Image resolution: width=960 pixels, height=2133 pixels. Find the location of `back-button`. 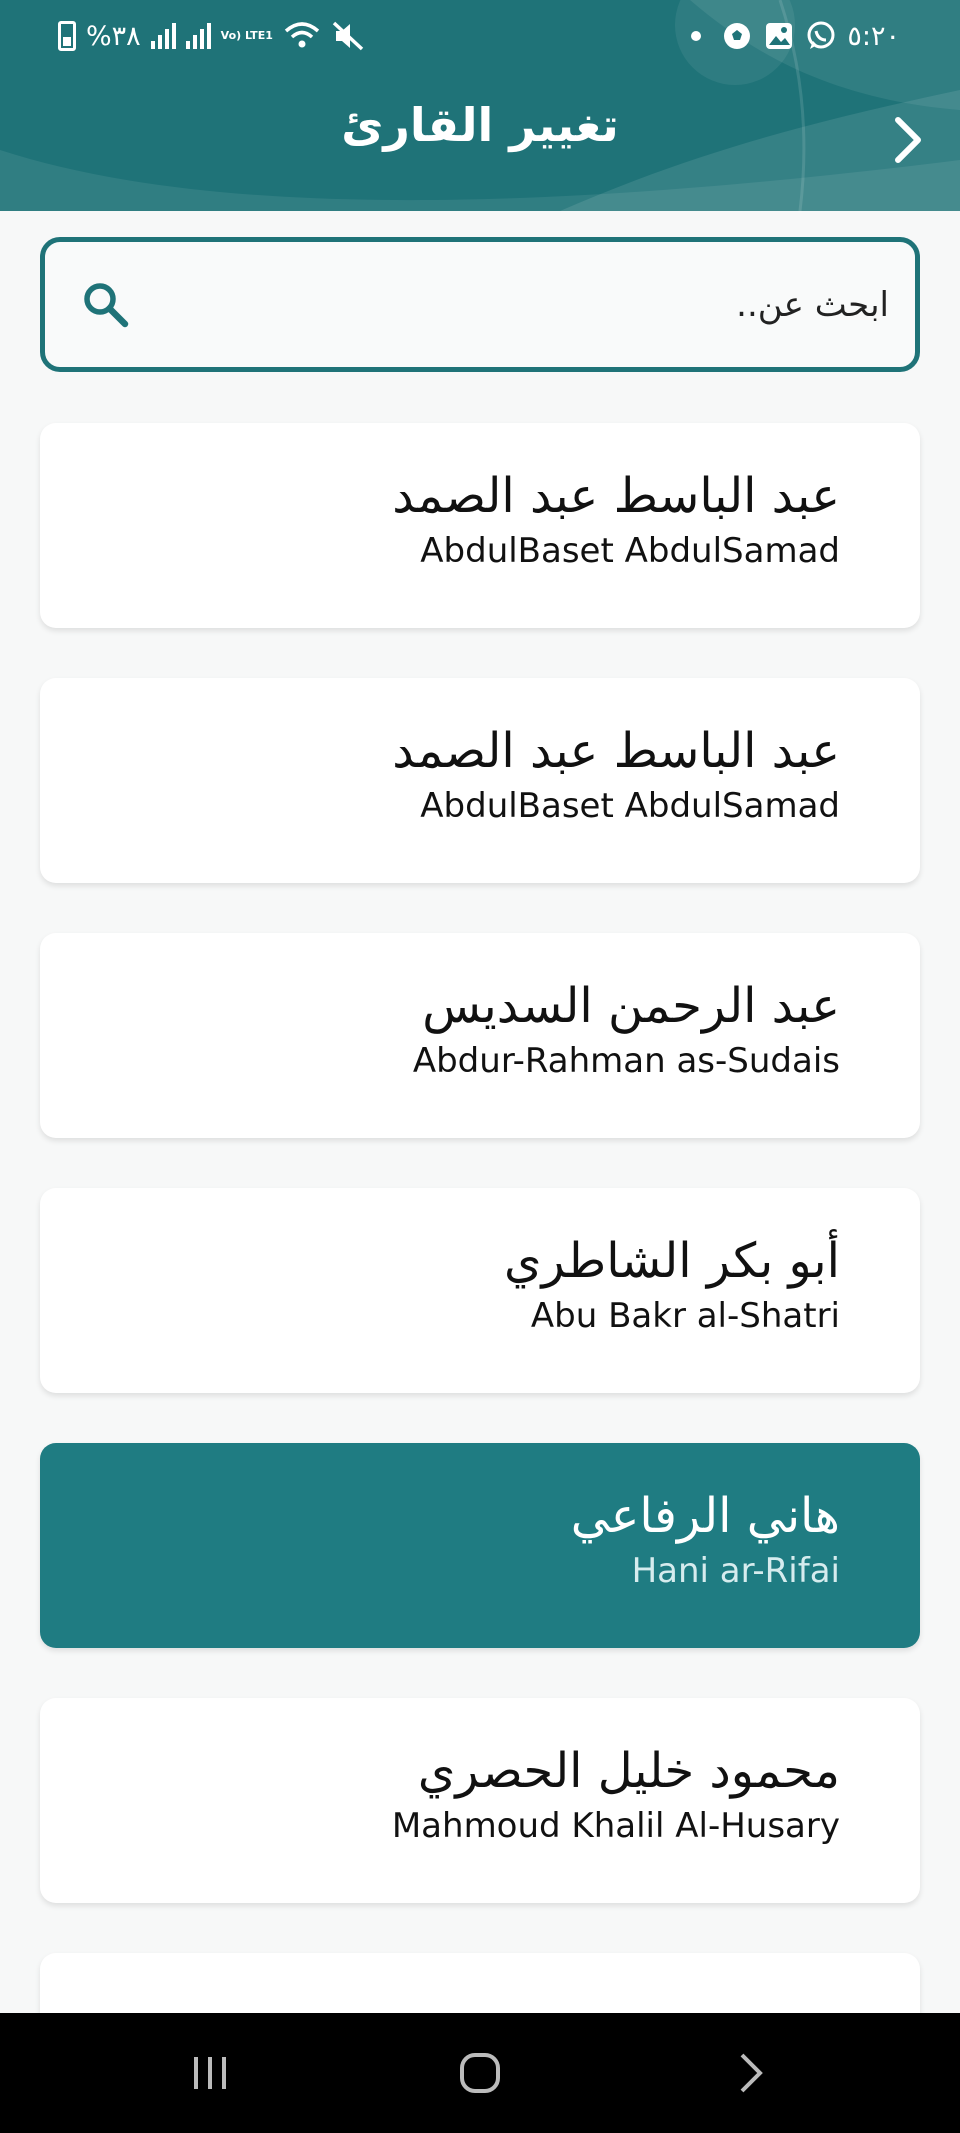

back-button is located at coordinates (908, 140).